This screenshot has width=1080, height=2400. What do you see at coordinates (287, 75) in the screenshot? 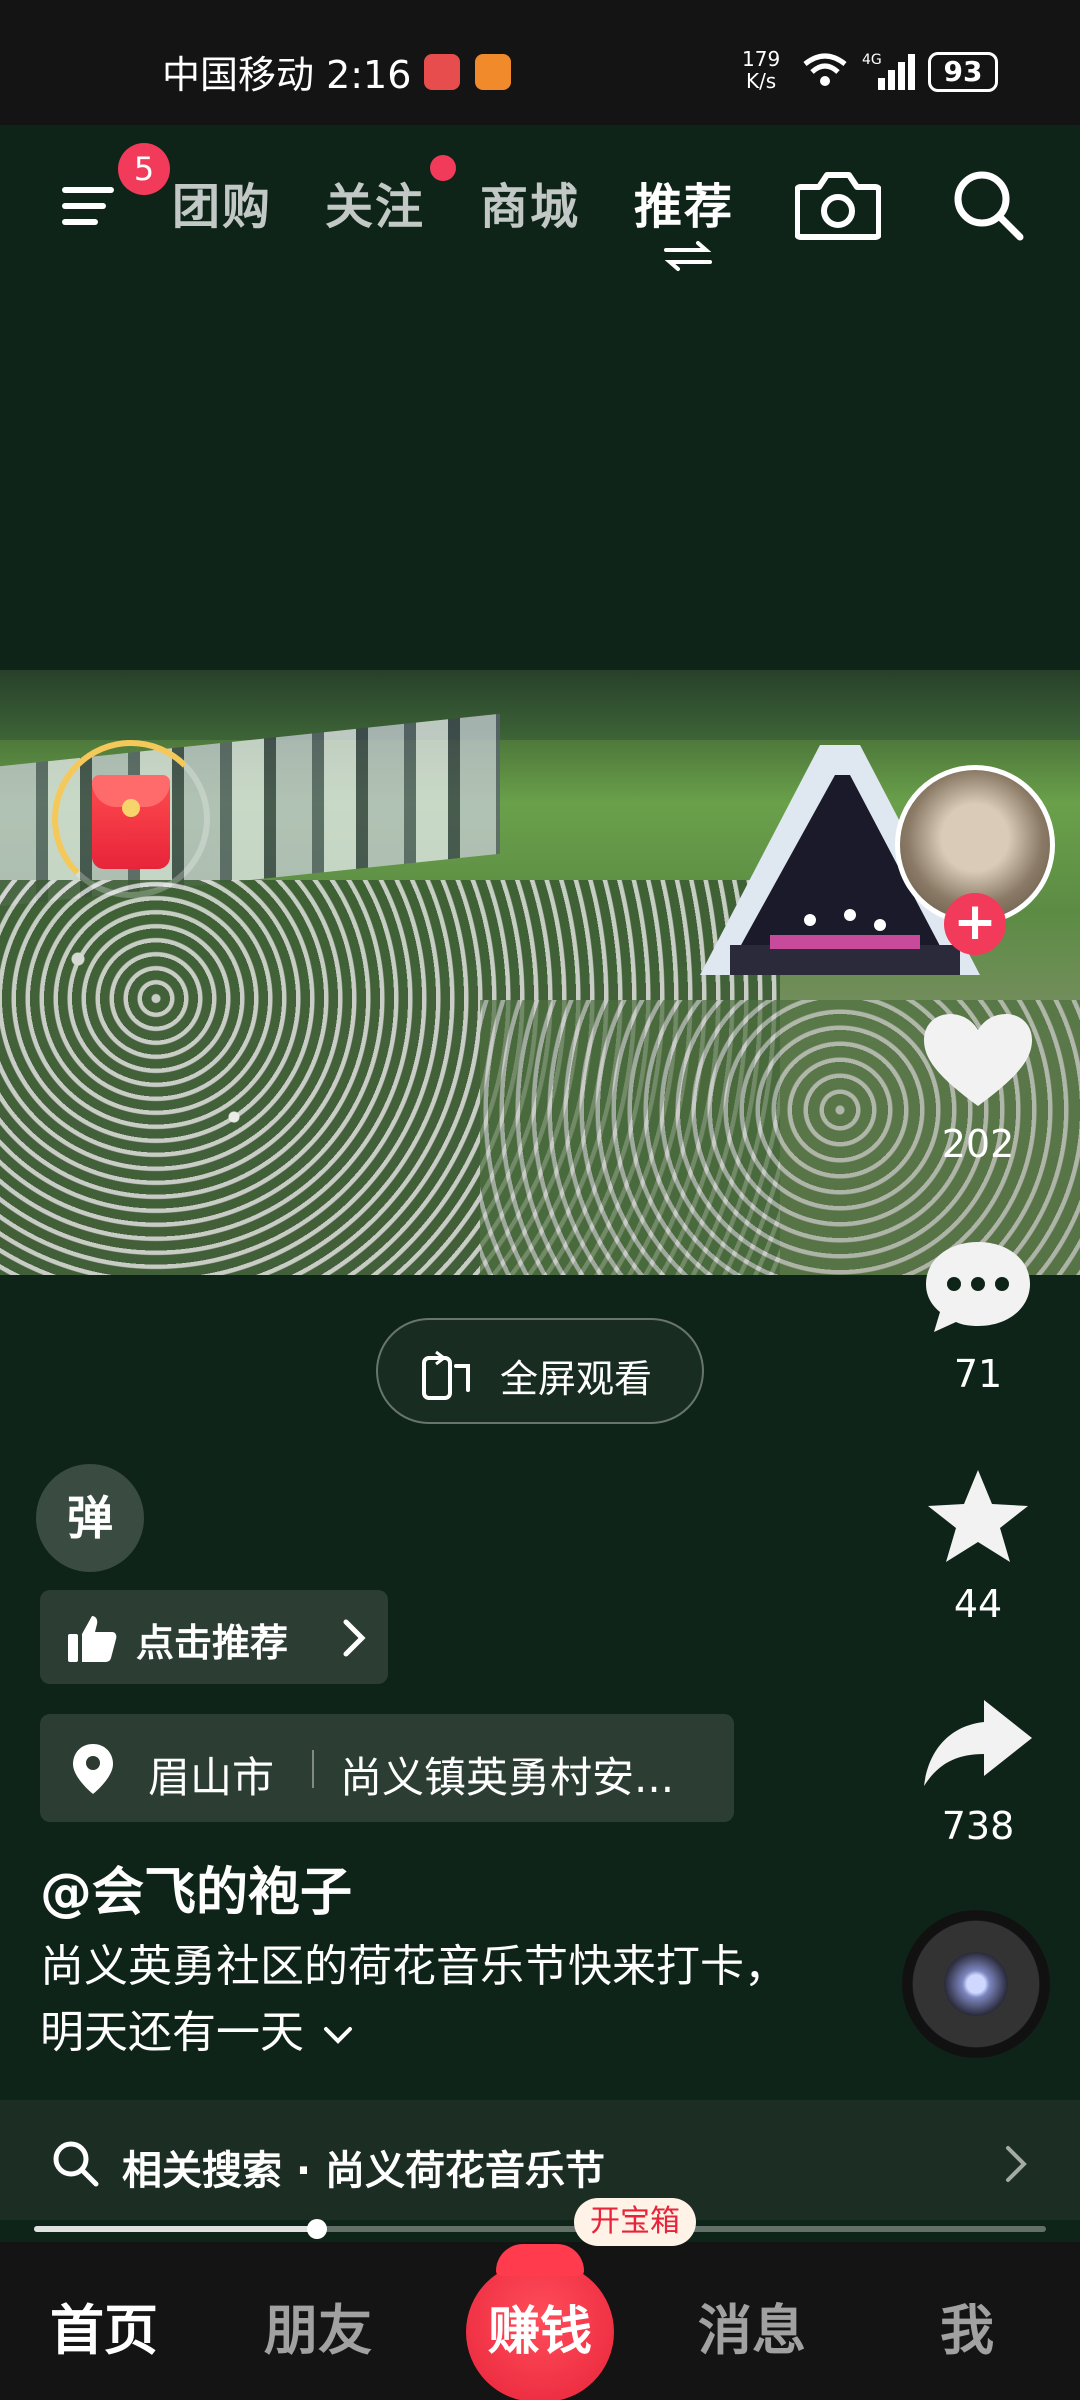
I see `carrier-time: 中国移动 2:16` at bounding box center [287, 75].